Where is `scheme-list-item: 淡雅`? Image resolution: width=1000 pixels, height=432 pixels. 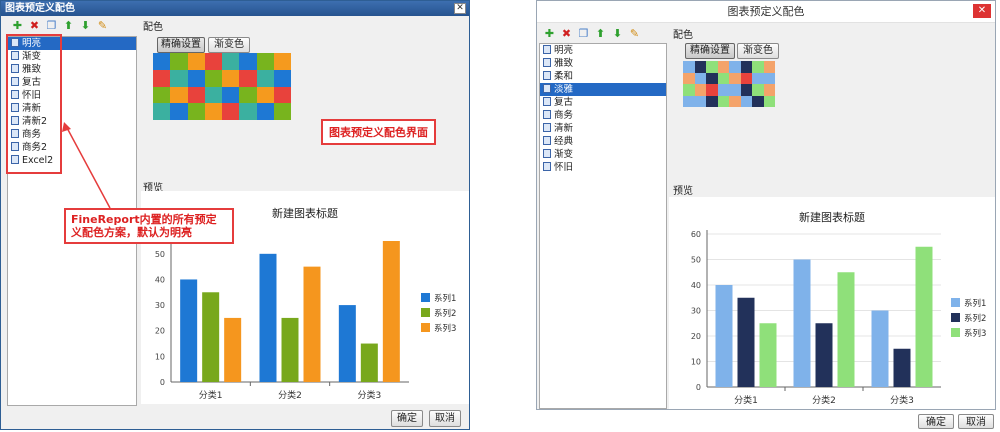
scheme-list-item: 淡雅 is located at coordinates (603, 89).